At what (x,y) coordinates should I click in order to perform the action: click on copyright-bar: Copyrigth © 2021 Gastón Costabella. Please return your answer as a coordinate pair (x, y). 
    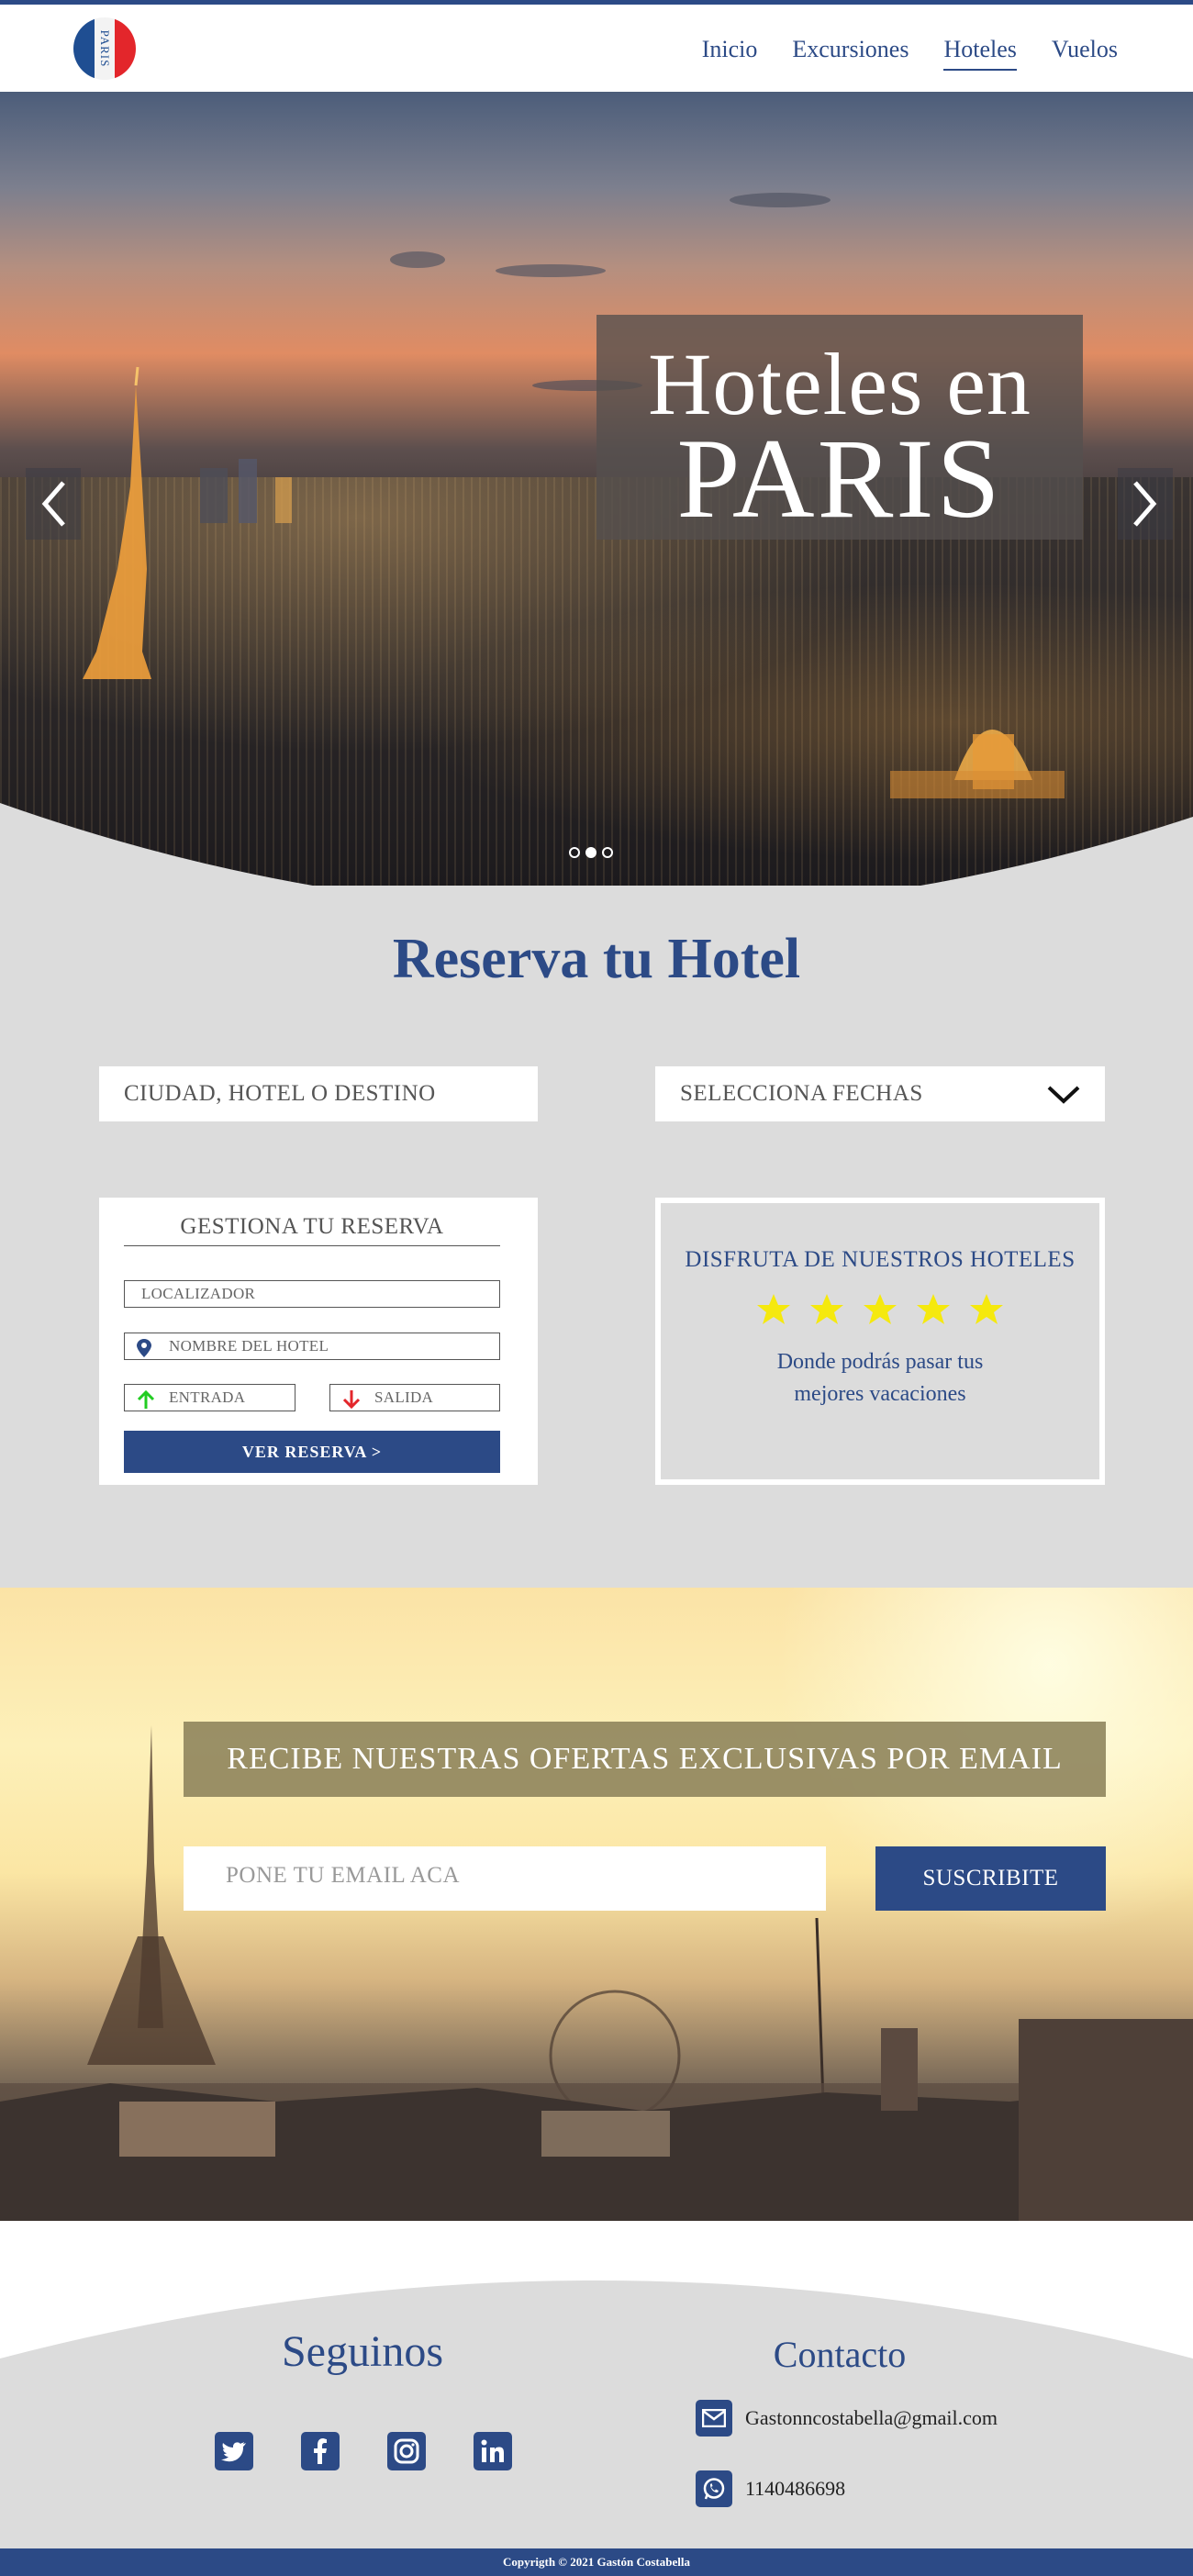
    Looking at the image, I should click on (596, 2562).